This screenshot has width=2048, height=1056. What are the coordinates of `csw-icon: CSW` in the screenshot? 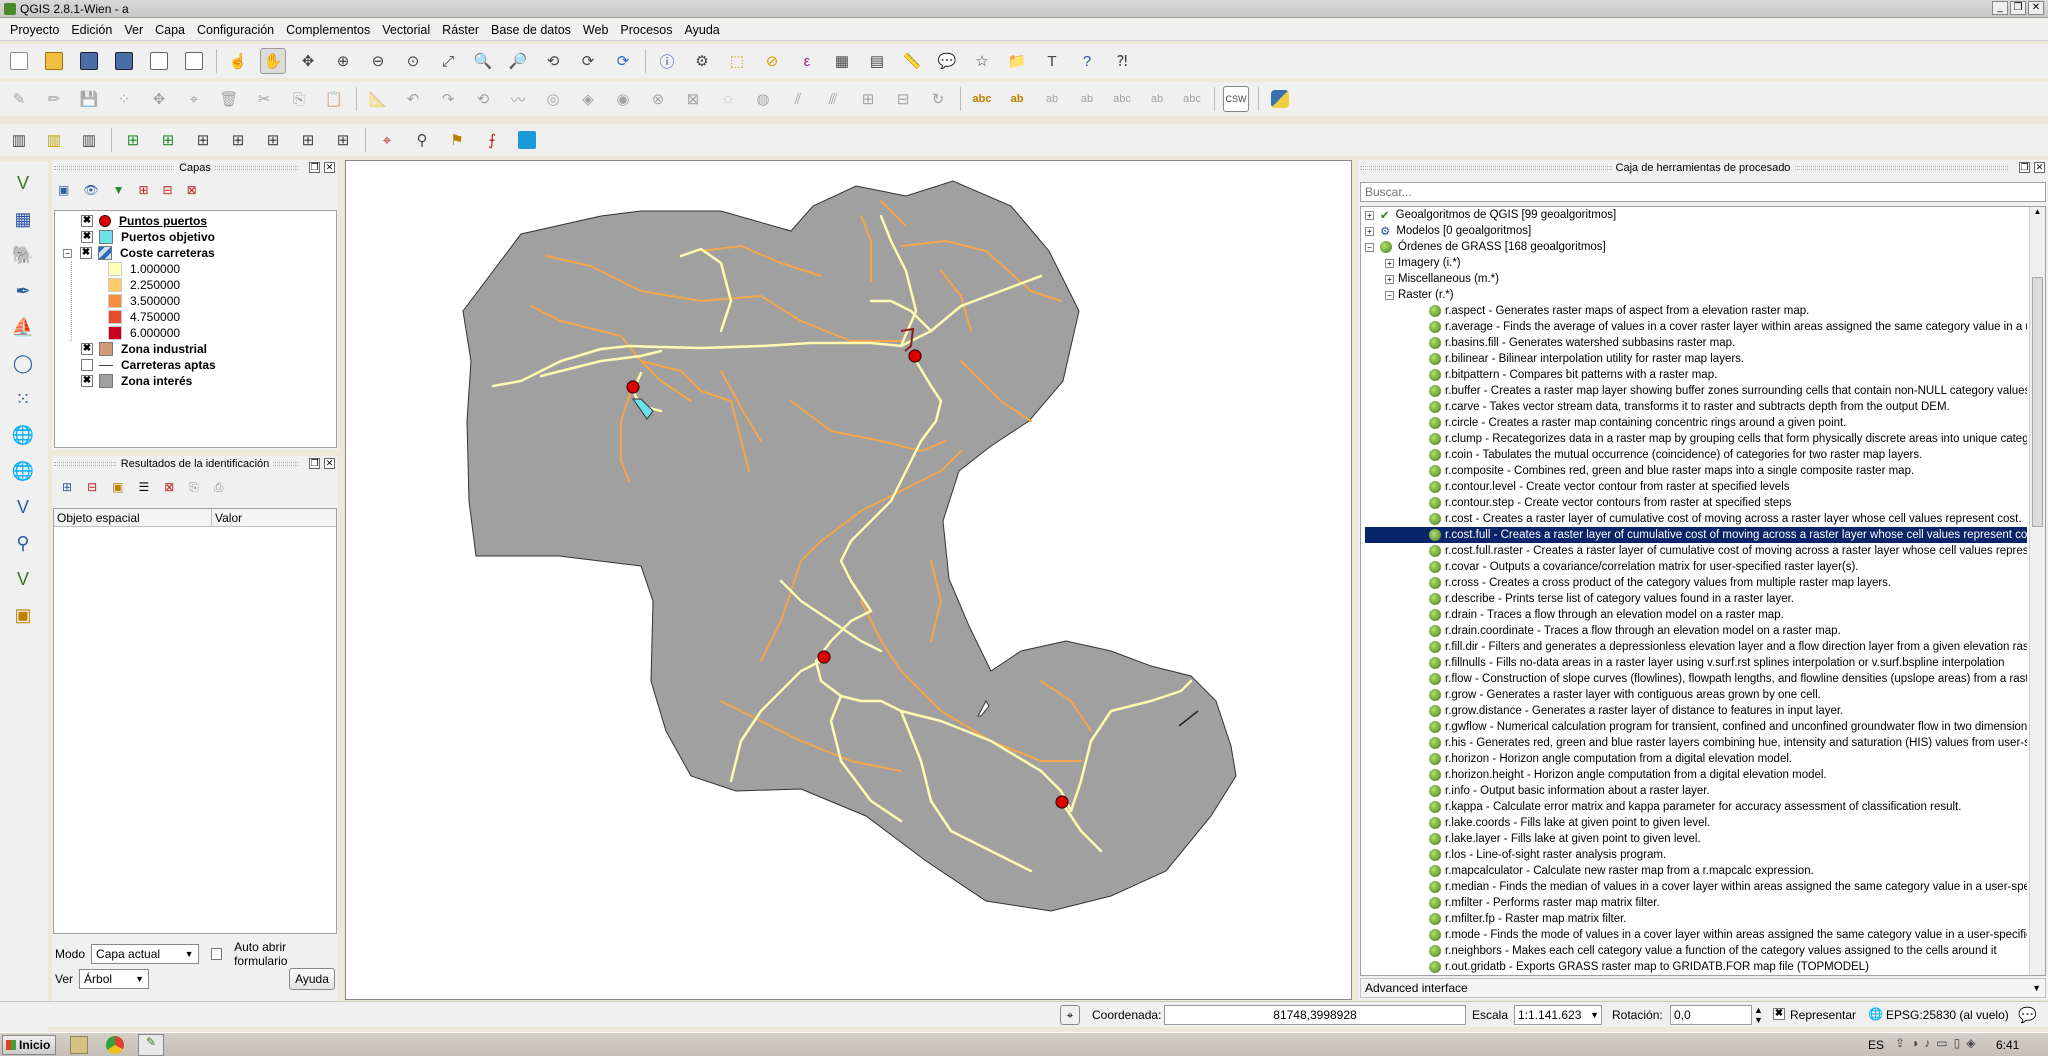 It's located at (1236, 99).